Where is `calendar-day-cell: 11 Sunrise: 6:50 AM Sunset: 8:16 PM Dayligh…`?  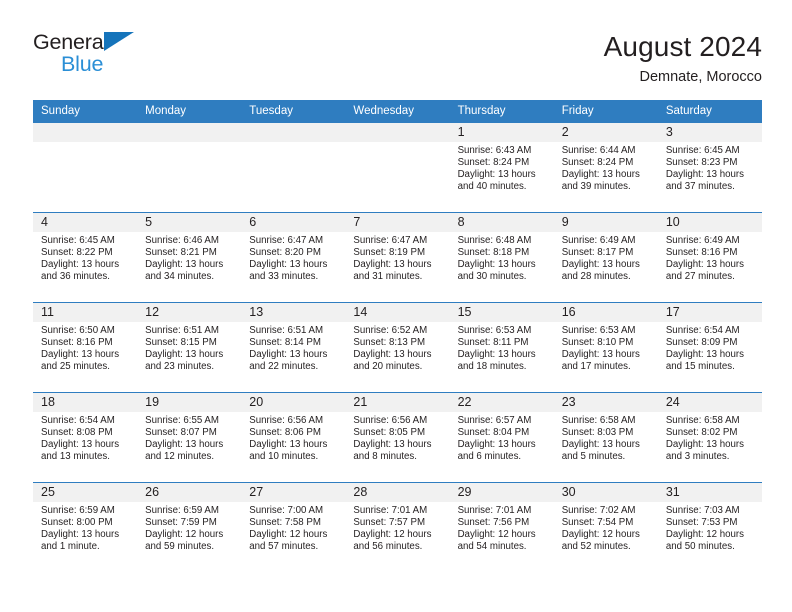
calendar-day-cell: 11 Sunrise: 6:50 AM Sunset: 8:16 PM Dayligh… is located at coordinates (85, 347).